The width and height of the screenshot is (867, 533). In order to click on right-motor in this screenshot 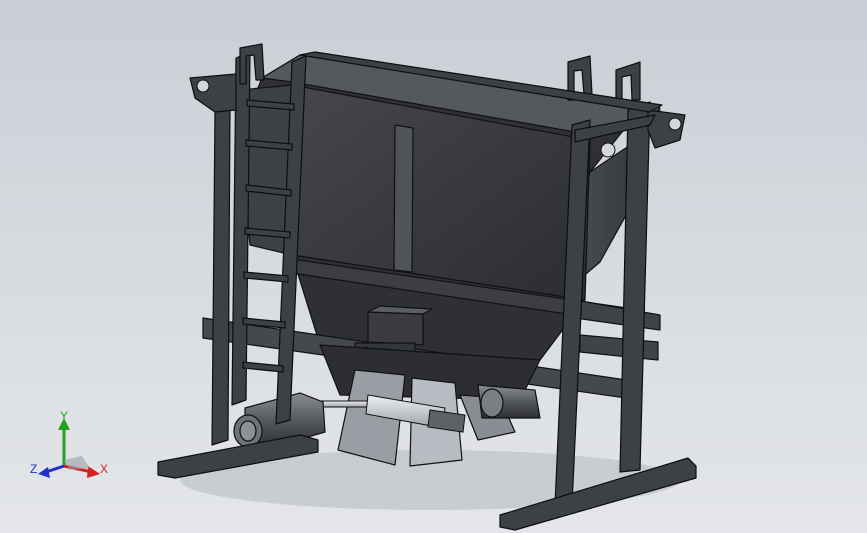, I will do `click(509, 401)`.